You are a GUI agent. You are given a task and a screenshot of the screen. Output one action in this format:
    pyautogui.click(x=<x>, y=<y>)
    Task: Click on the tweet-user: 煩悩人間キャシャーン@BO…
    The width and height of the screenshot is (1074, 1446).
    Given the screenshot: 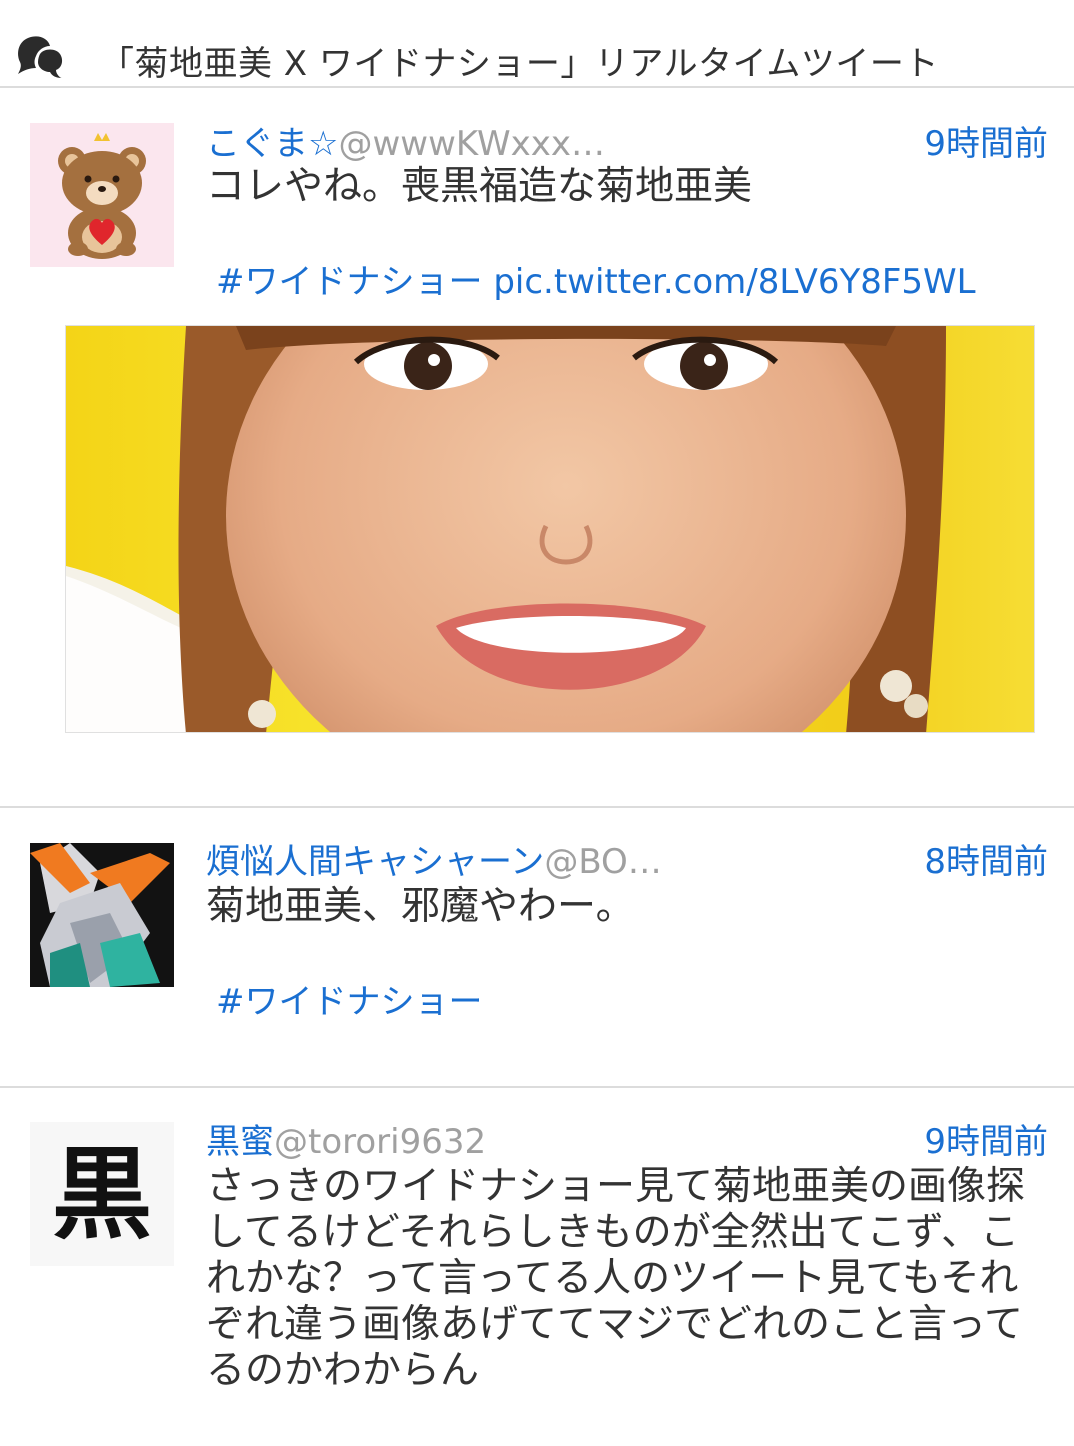 What is the action you would take?
    pyautogui.click(x=434, y=862)
    